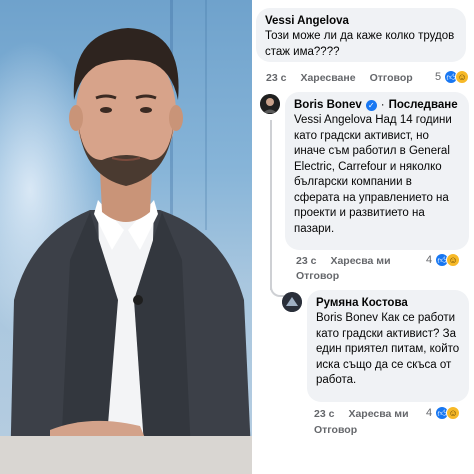 The width and height of the screenshot is (474, 474). Describe the element at coordinates (361, 21) in the screenshot. I see `comment-author: Vessi Angelova` at that location.